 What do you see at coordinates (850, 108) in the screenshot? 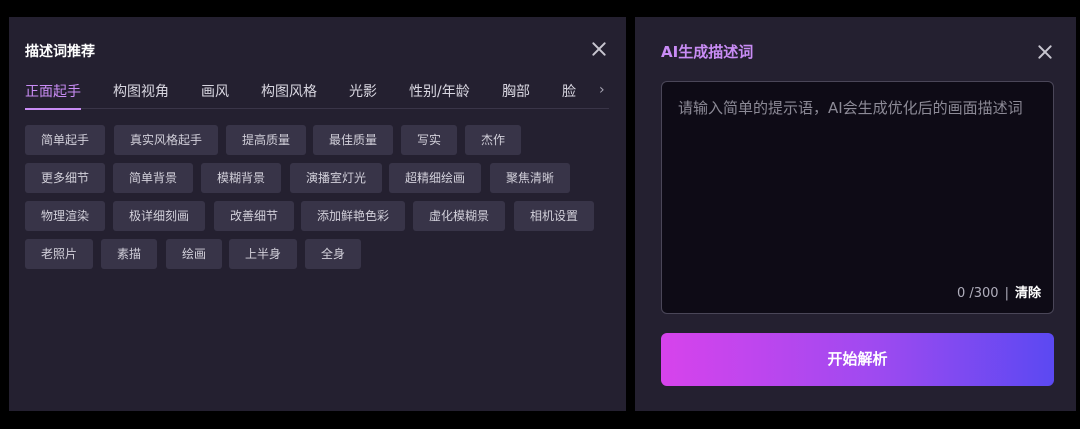
I see `prompt-placeholder: 请输入简单的提示语，AI会生成优化后的画面描述词` at bounding box center [850, 108].